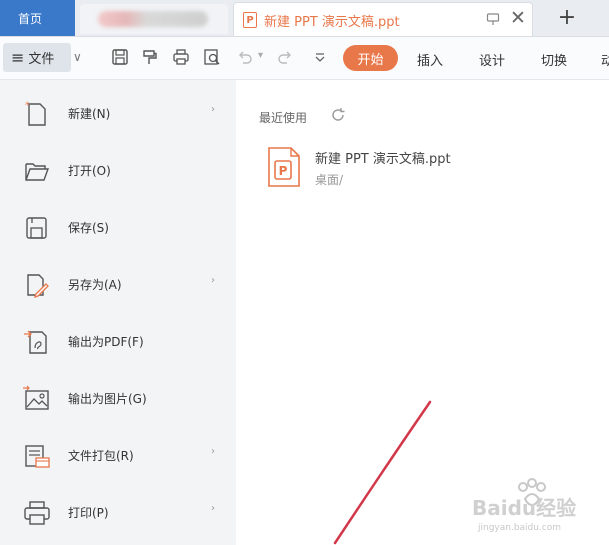 Image resolution: width=609 pixels, height=545 pixels. I want to click on new-file-icon: *, so click(35, 113).